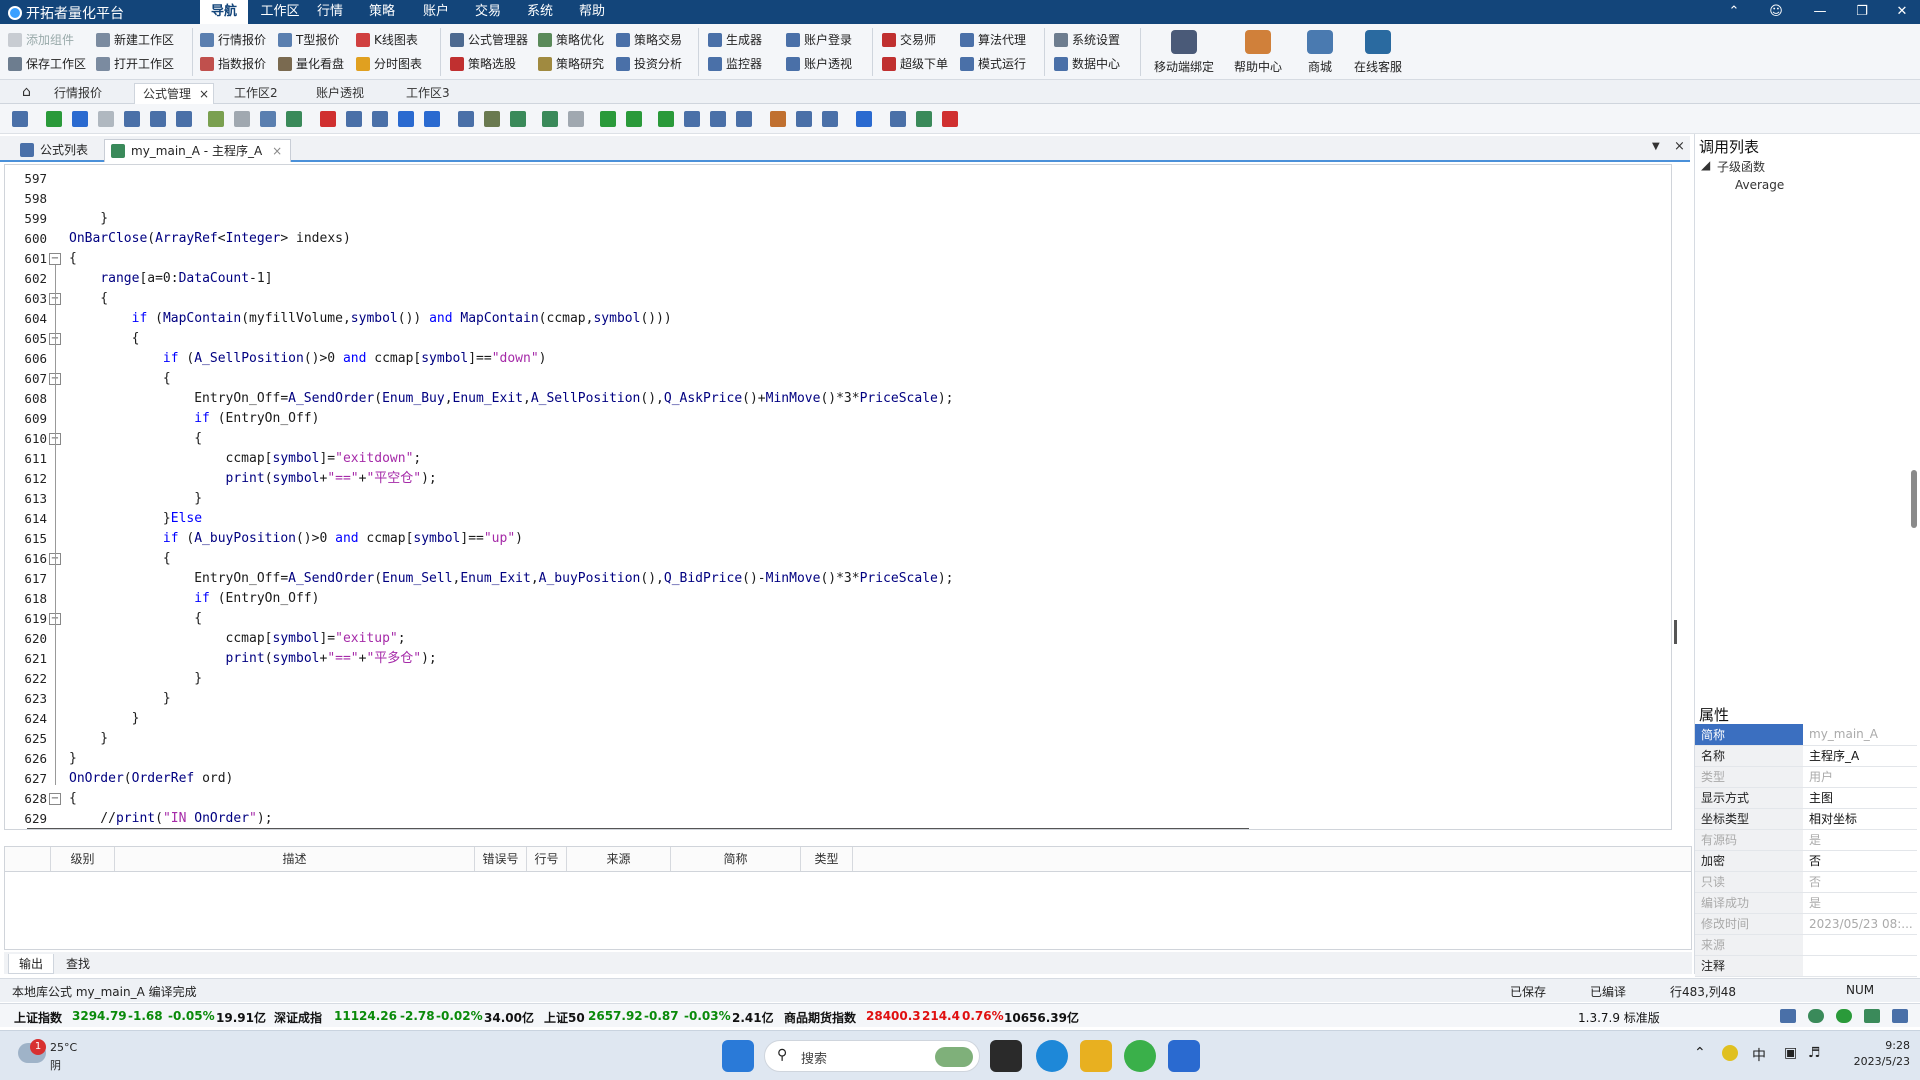  I want to click on timeshare-chart-button: 分时图表, so click(389, 64).